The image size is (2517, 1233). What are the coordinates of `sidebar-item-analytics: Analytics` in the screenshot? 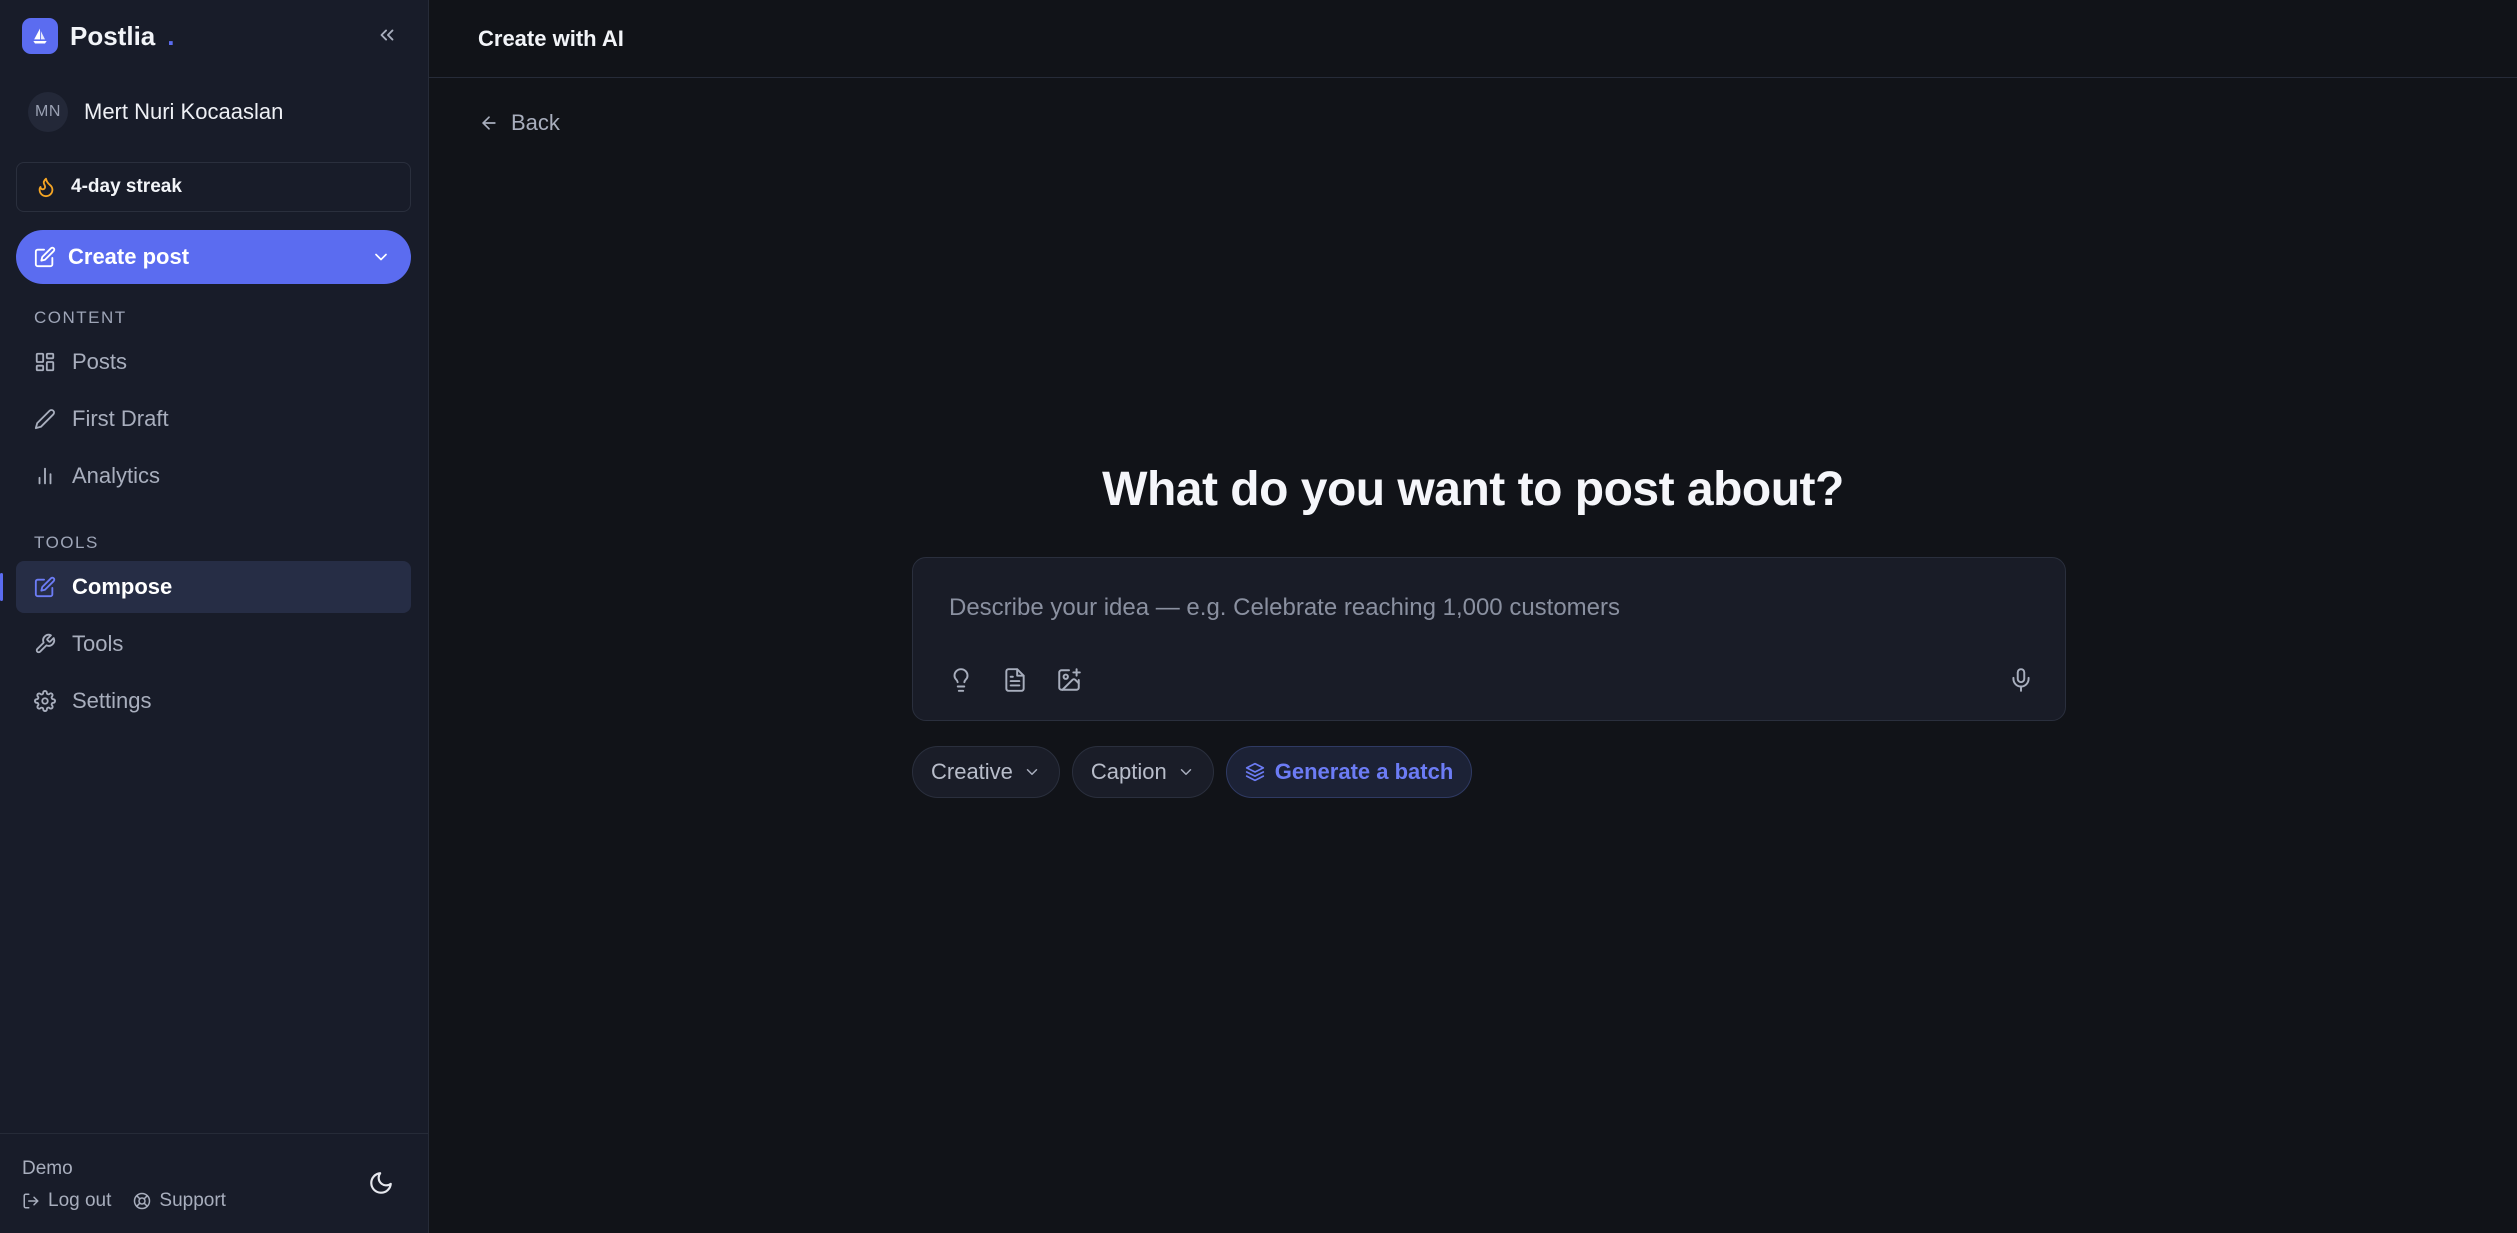 It's located at (213, 476).